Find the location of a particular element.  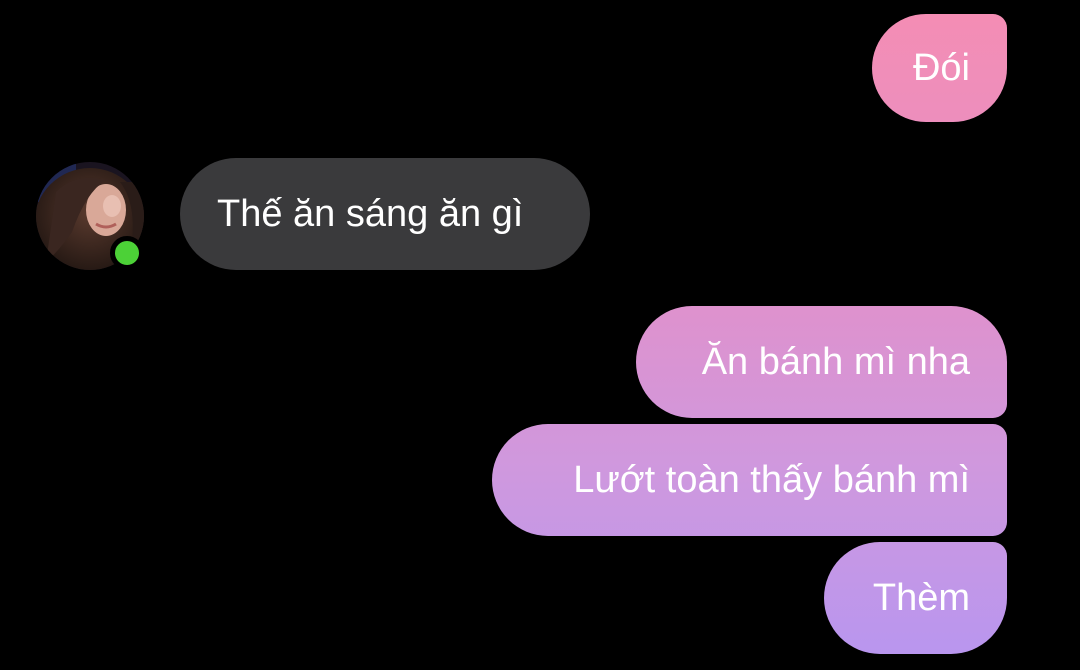

outgoing-message-bubble: Ăn bánh mì nha is located at coordinates (821, 362).